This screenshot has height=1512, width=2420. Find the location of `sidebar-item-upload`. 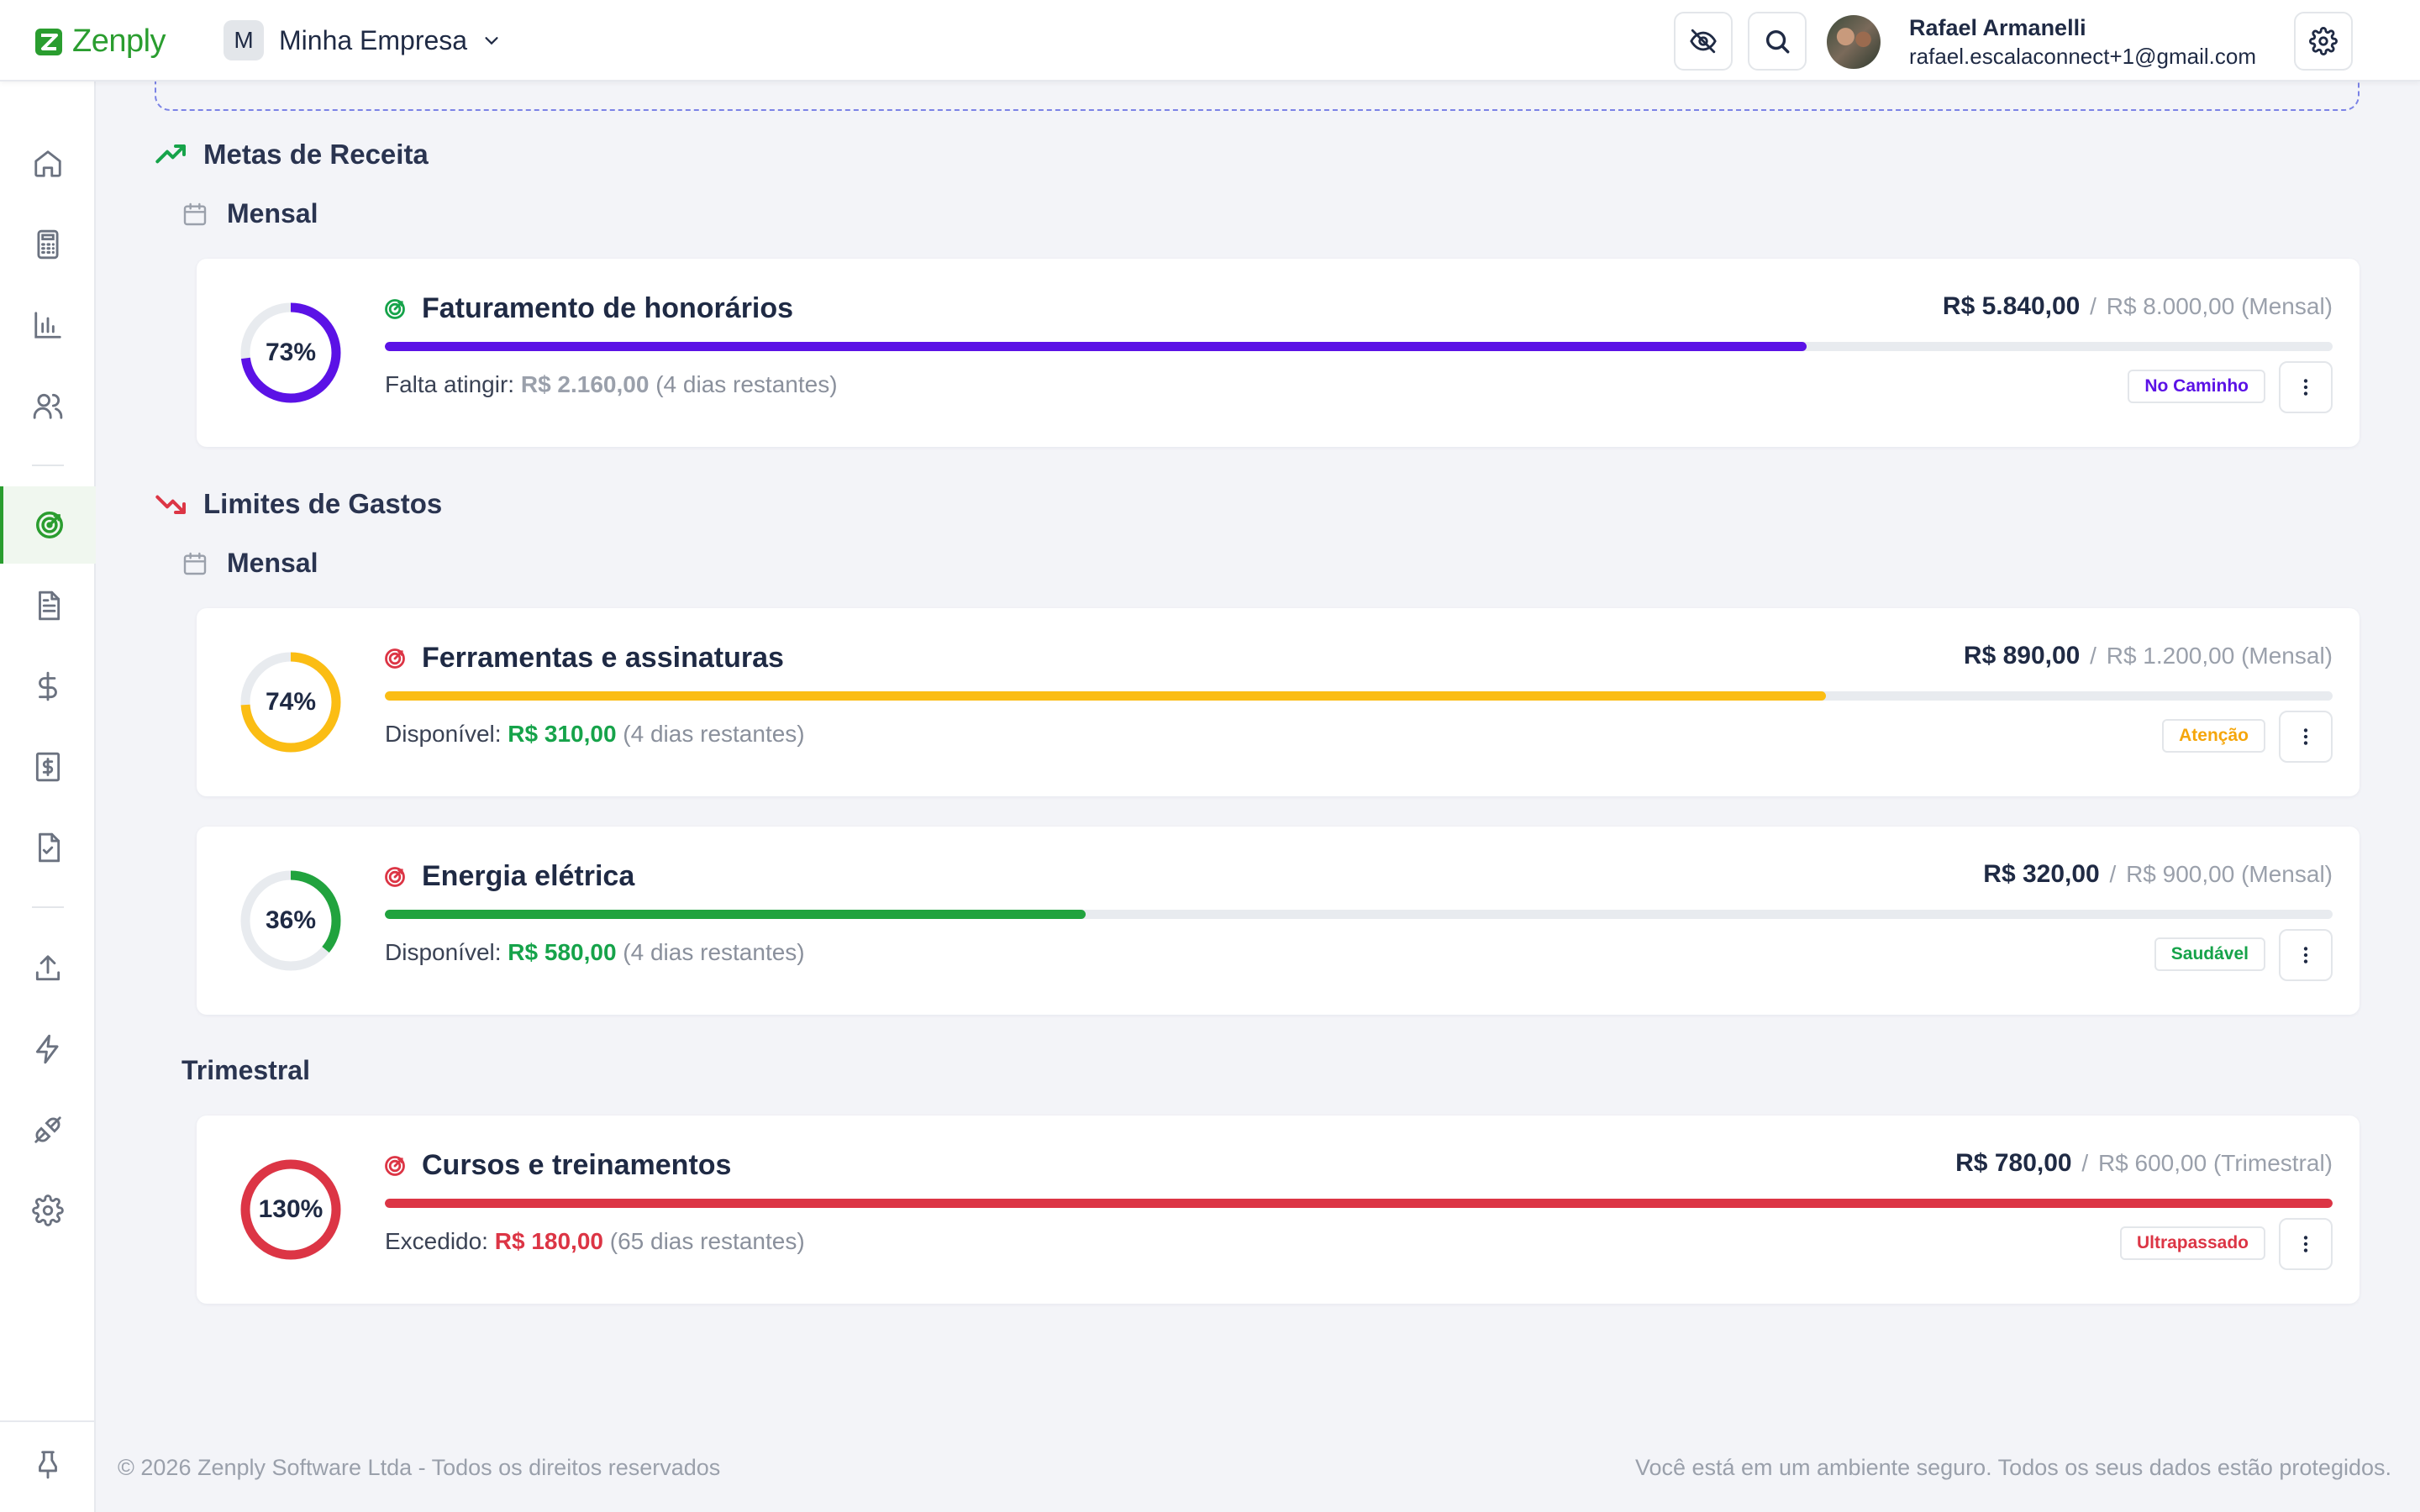

sidebar-item-upload is located at coordinates (48, 968).